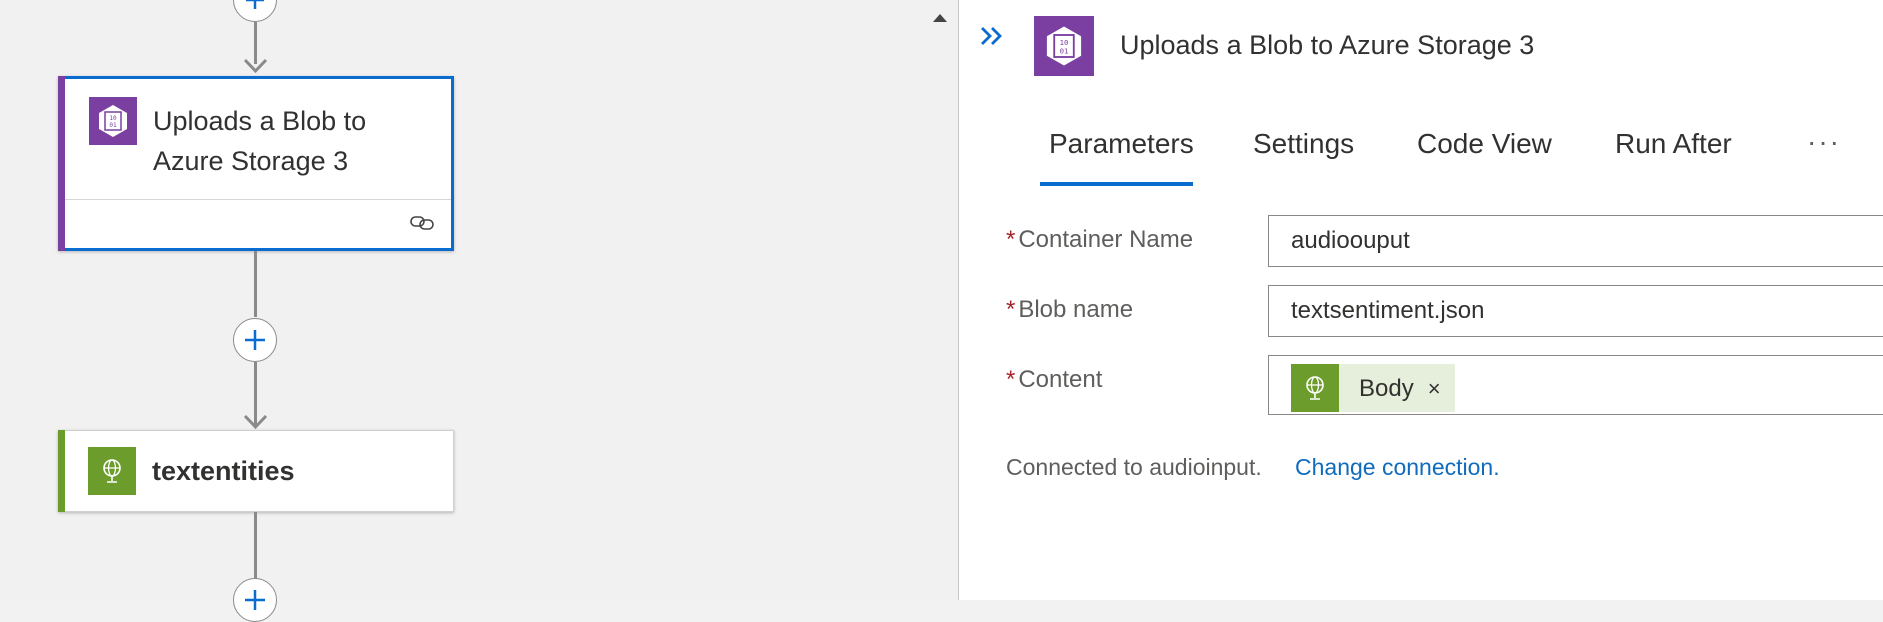 This screenshot has width=1883, height=622. What do you see at coordinates (940, 18) in the screenshot?
I see `scroll-up-icon` at bounding box center [940, 18].